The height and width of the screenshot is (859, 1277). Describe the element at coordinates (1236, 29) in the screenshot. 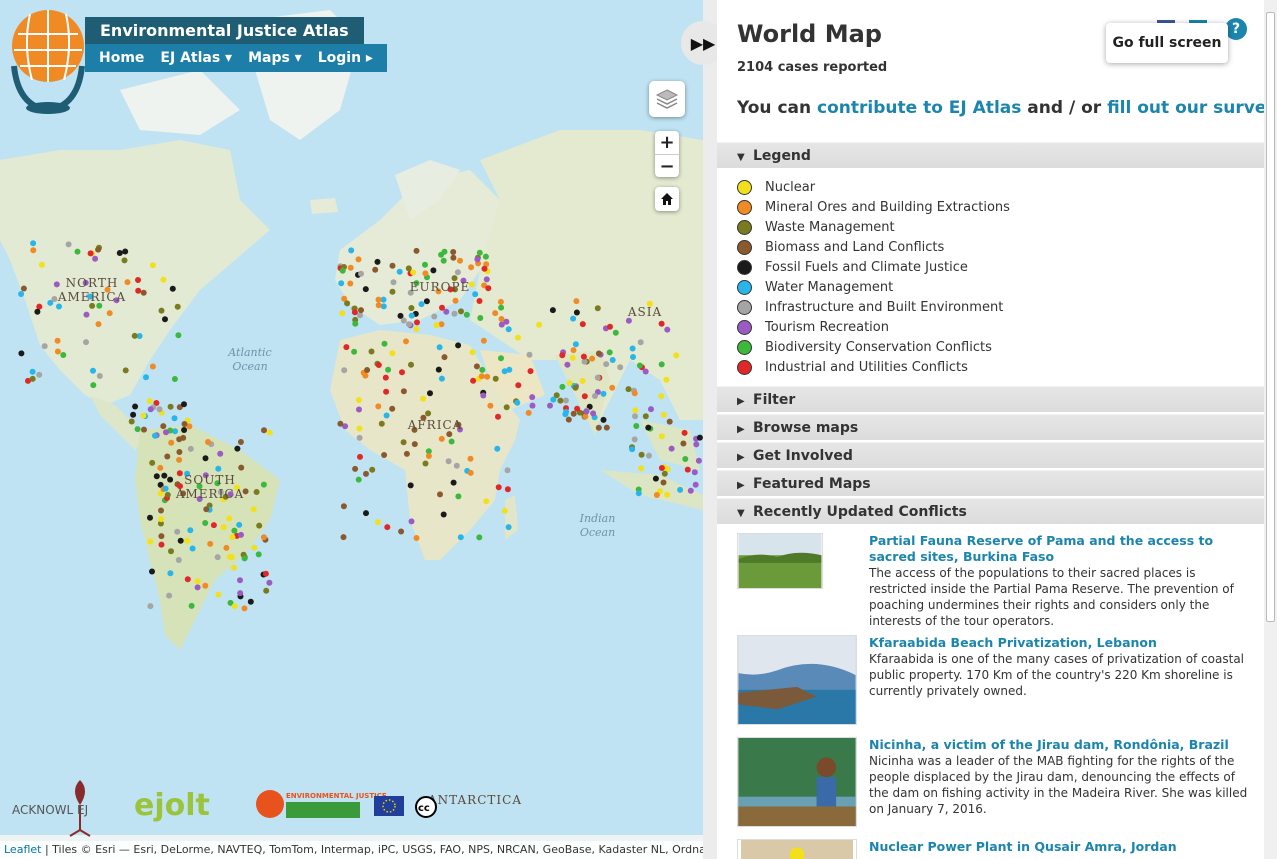

I see `help-icon: ?` at that location.